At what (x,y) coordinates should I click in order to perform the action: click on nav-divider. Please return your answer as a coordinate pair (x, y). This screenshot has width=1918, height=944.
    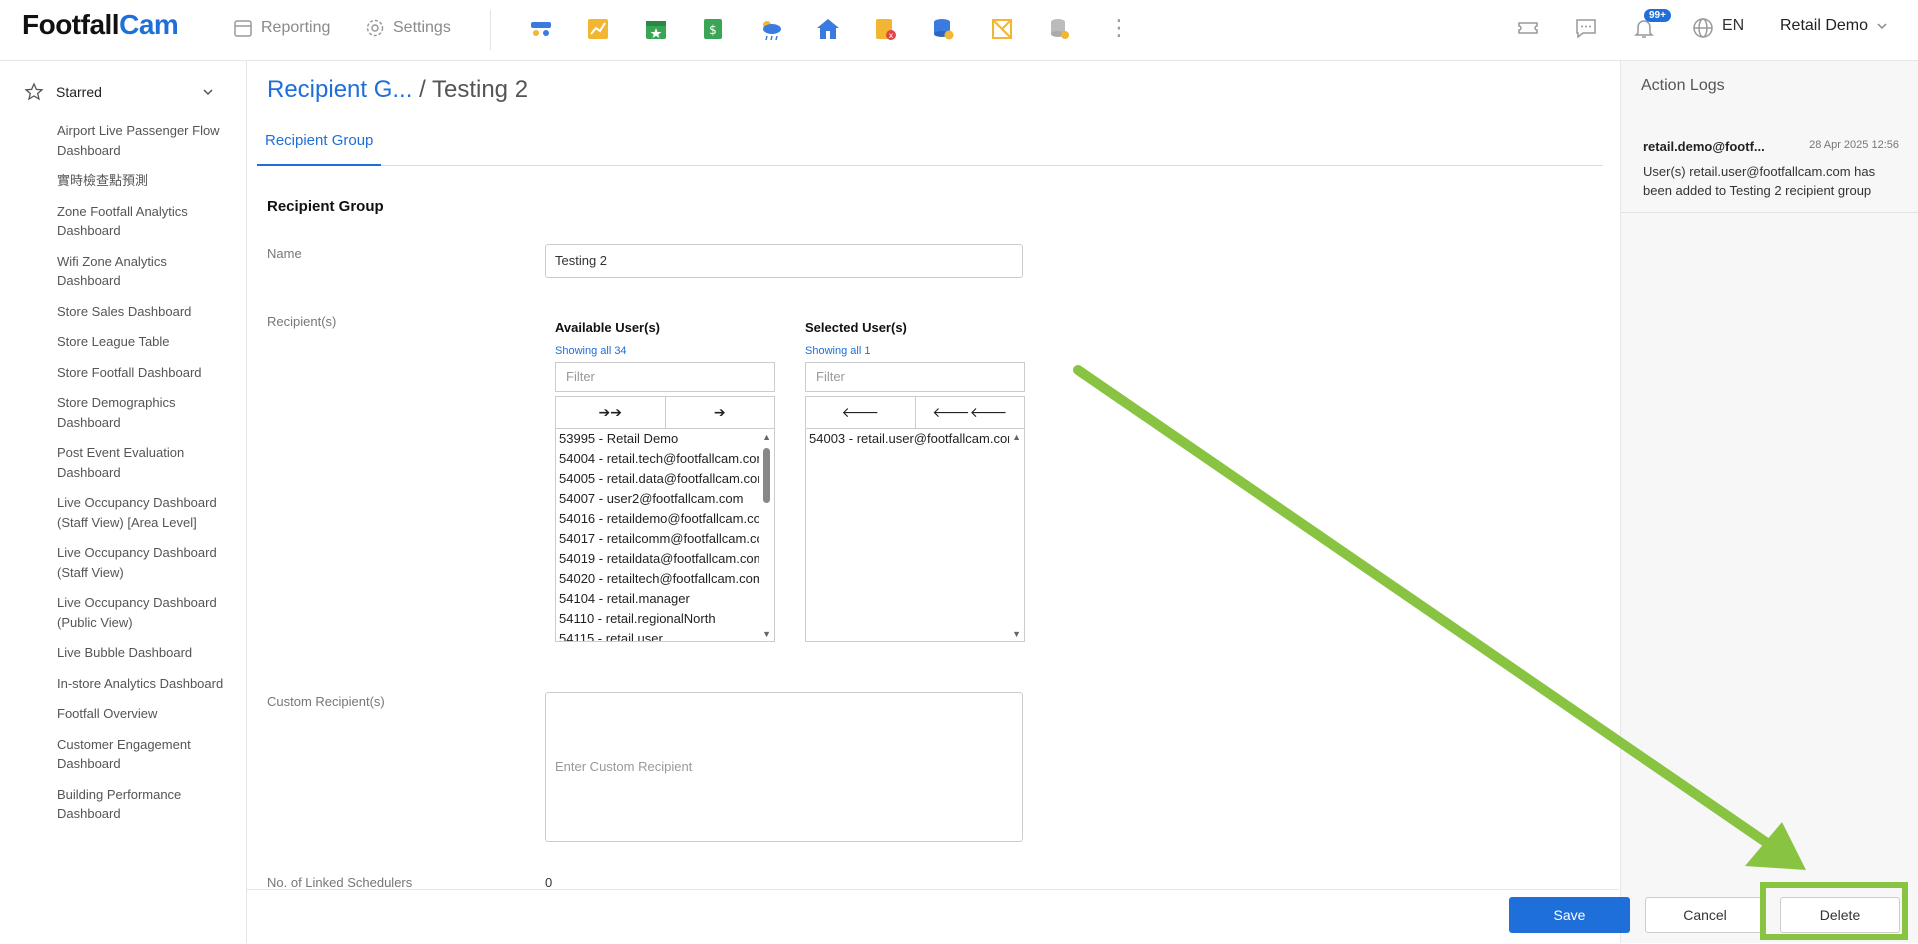
    Looking at the image, I should click on (490, 30).